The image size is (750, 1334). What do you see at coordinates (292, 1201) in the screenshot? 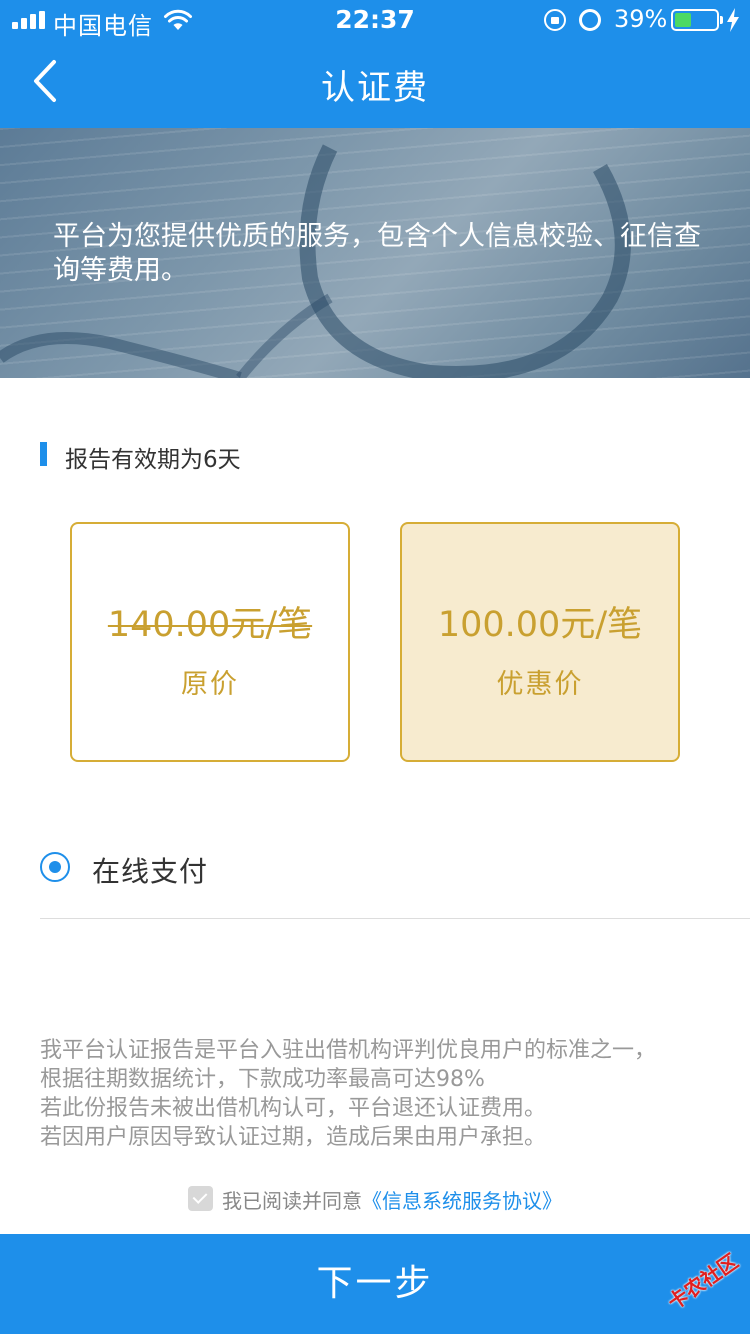
I see `agreement-prefix: 我已阅读并同意` at bounding box center [292, 1201].